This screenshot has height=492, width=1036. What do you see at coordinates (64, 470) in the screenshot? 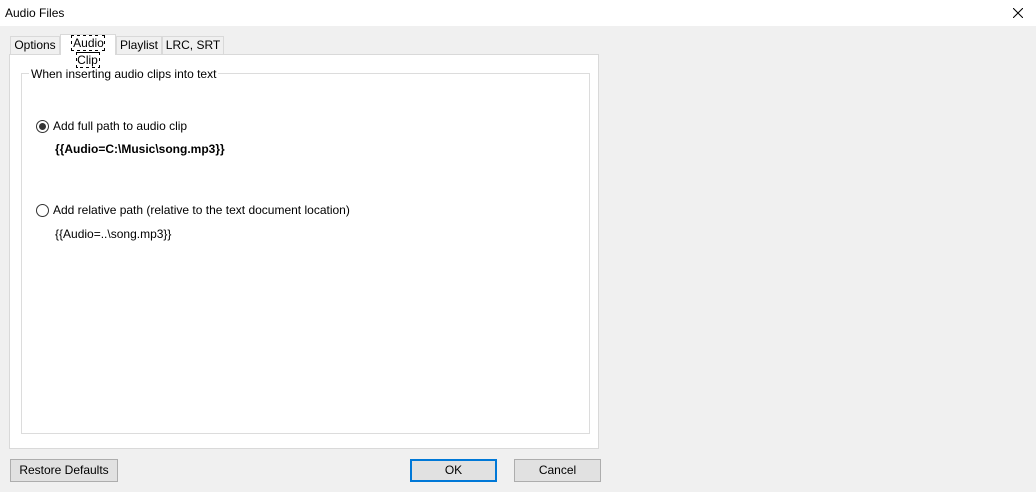
I see `restore-defaults-button: Restore Defaults` at bounding box center [64, 470].